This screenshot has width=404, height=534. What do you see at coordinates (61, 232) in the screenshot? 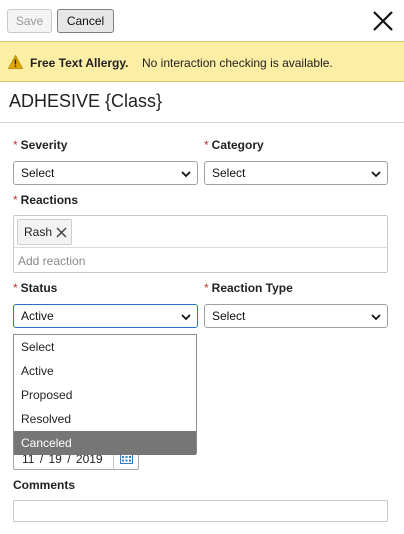
I see `remove-chip-icon` at bounding box center [61, 232].